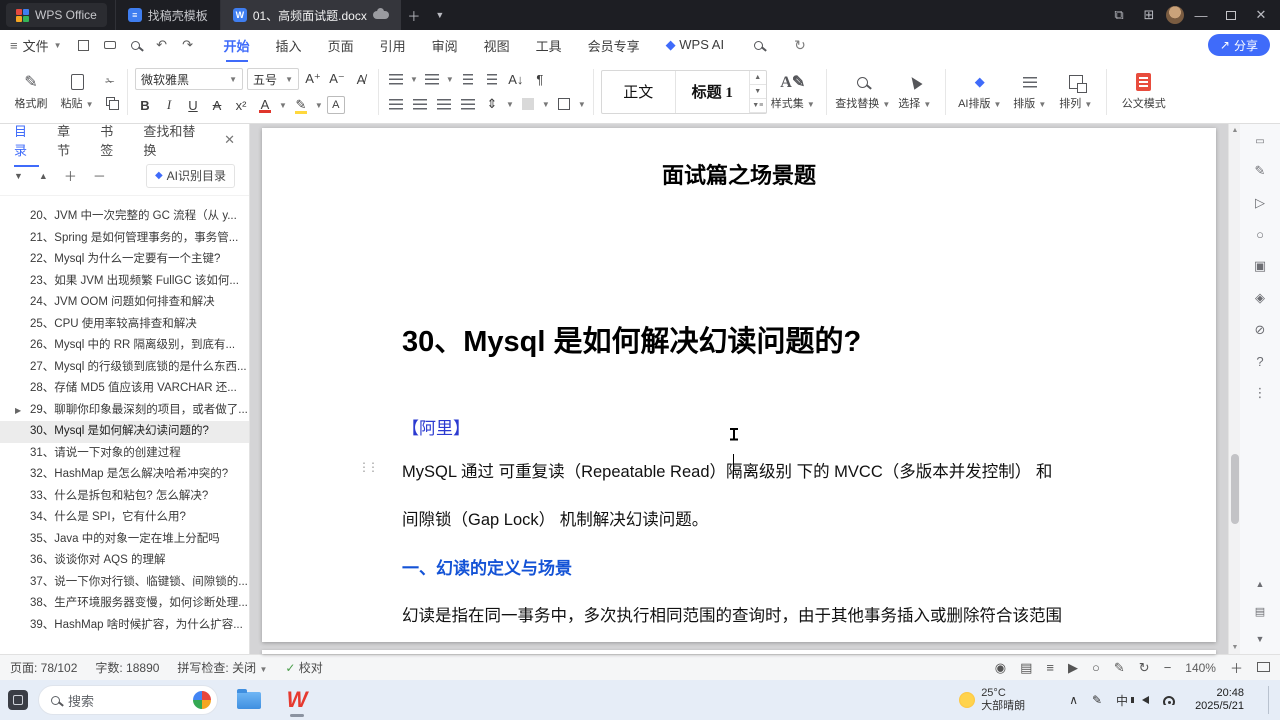 This screenshot has width=1280, height=720. Describe the element at coordinates (1073, 668) in the screenshot. I see `play-mode-icon: ▶` at that location.